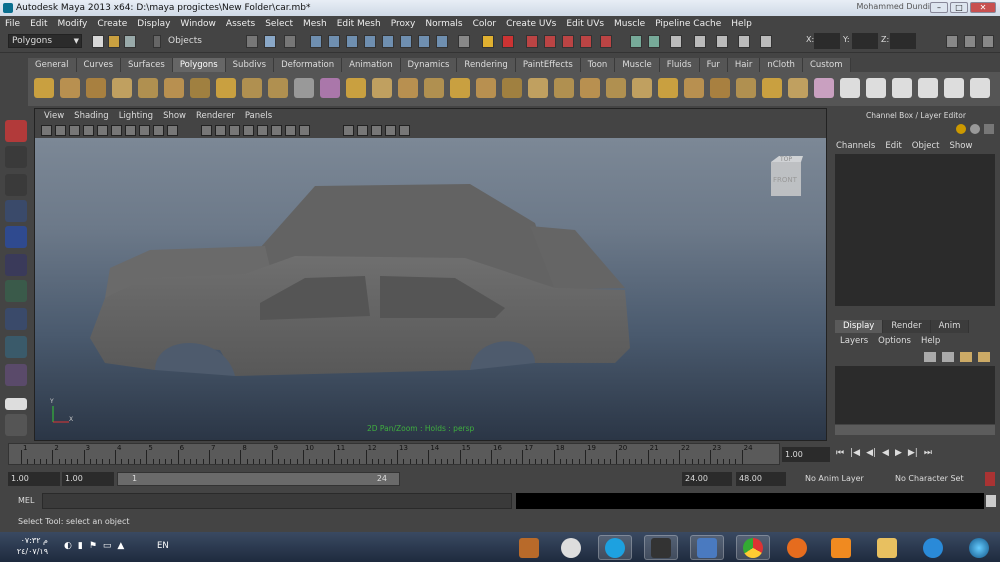 The image size is (1000, 562). Describe the element at coordinates (531, 24) in the screenshot. I see `menu-create-uvs: Create UVs` at that location.